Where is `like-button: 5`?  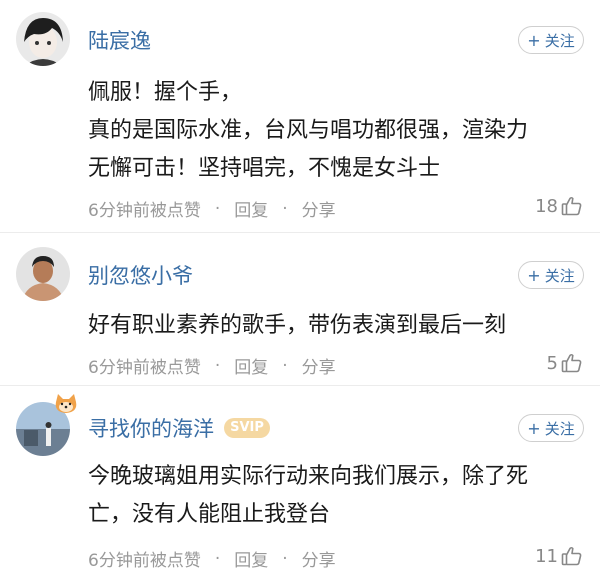 like-button: 5 is located at coordinates (565, 363).